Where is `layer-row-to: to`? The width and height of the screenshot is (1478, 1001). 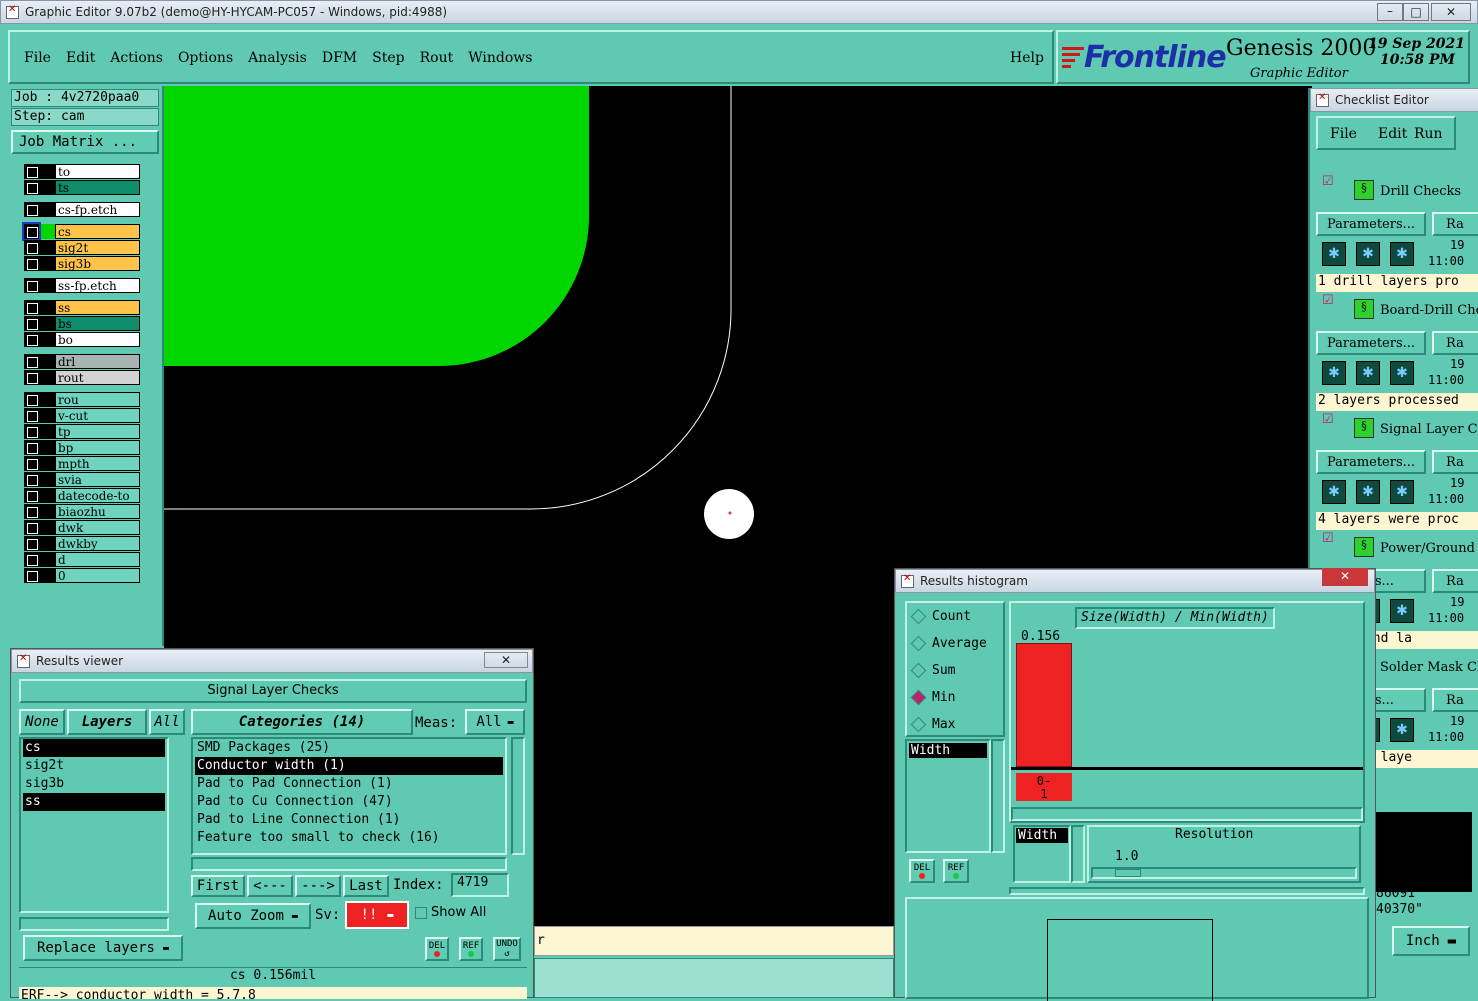
layer-row-to: to is located at coordinates (82, 171).